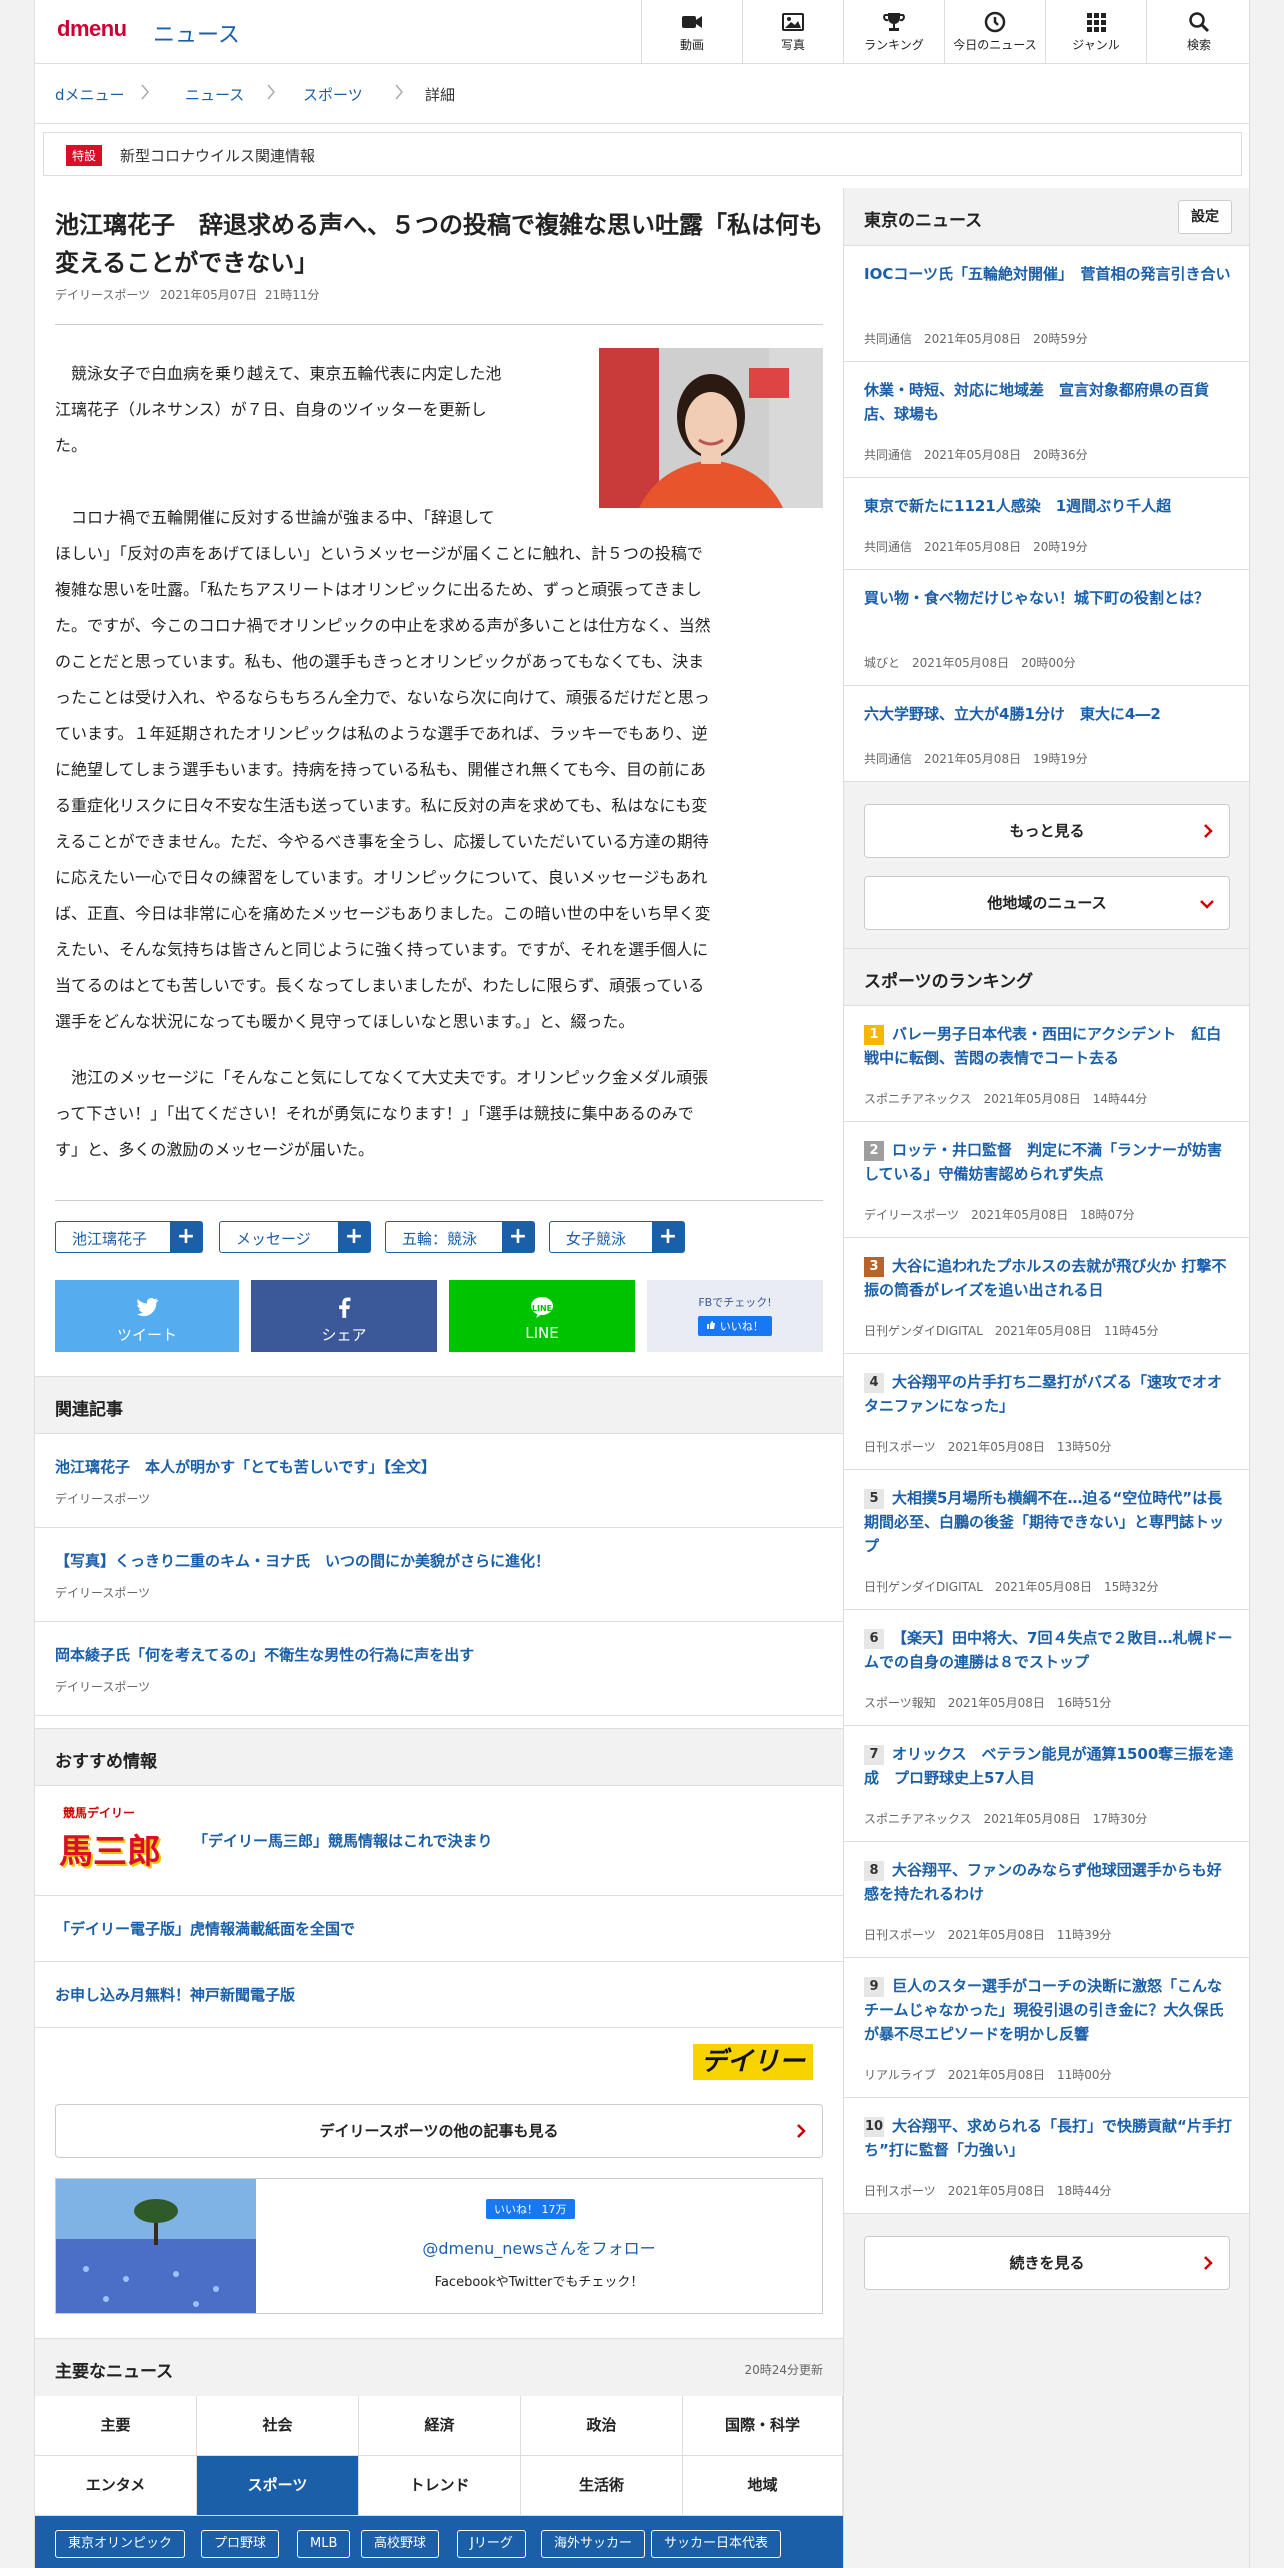 The height and width of the screenshot is (2568, 1284). What do you see at coordinates (295, 1237) in the screenshot?
I see `tag-message: メッセージ +` at bounding box center [295, 1237].